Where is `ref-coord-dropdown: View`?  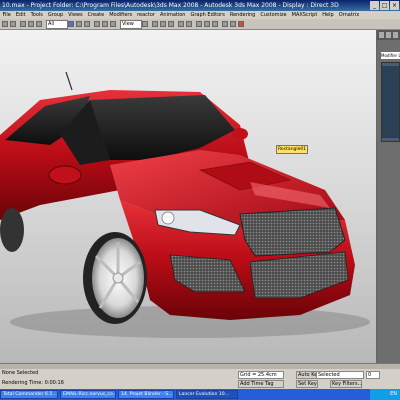
ref-coord-dropdown: View is located at coordinates (131, 24).